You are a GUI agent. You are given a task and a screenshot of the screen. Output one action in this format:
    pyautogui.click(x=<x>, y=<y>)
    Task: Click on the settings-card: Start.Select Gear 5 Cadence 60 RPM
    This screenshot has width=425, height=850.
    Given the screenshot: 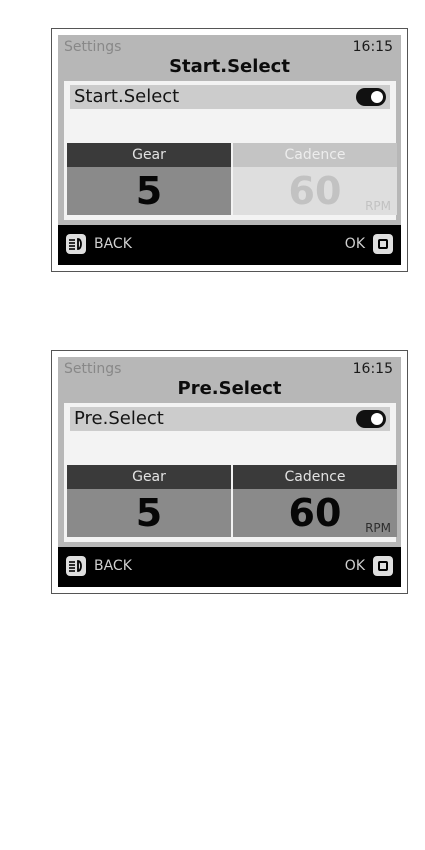 What is the action you would take?
    pyautogui.click(x=230, y=150)
    